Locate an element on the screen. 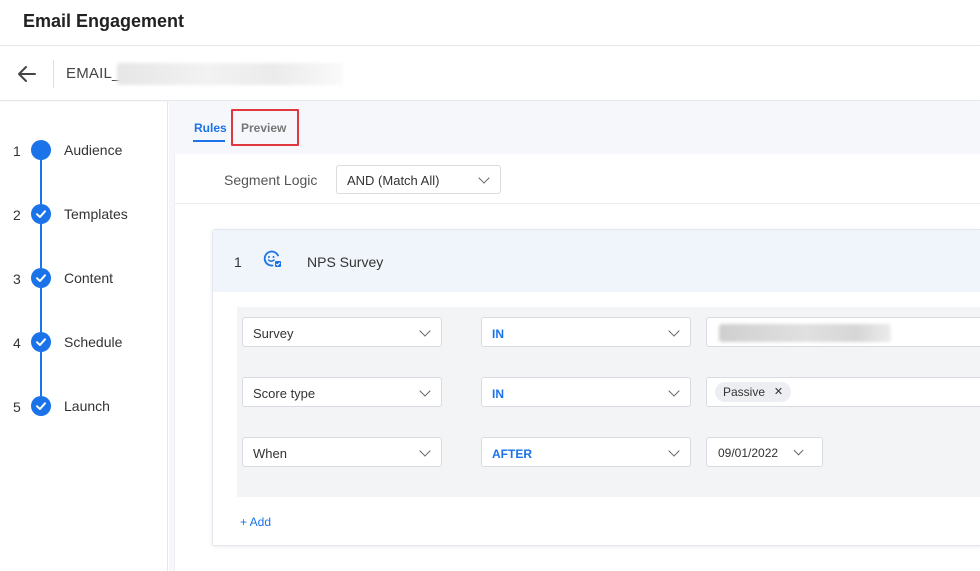 The image size is (980, 571). rule-card-title: NPS Survey is located at coordinates (345, 262).